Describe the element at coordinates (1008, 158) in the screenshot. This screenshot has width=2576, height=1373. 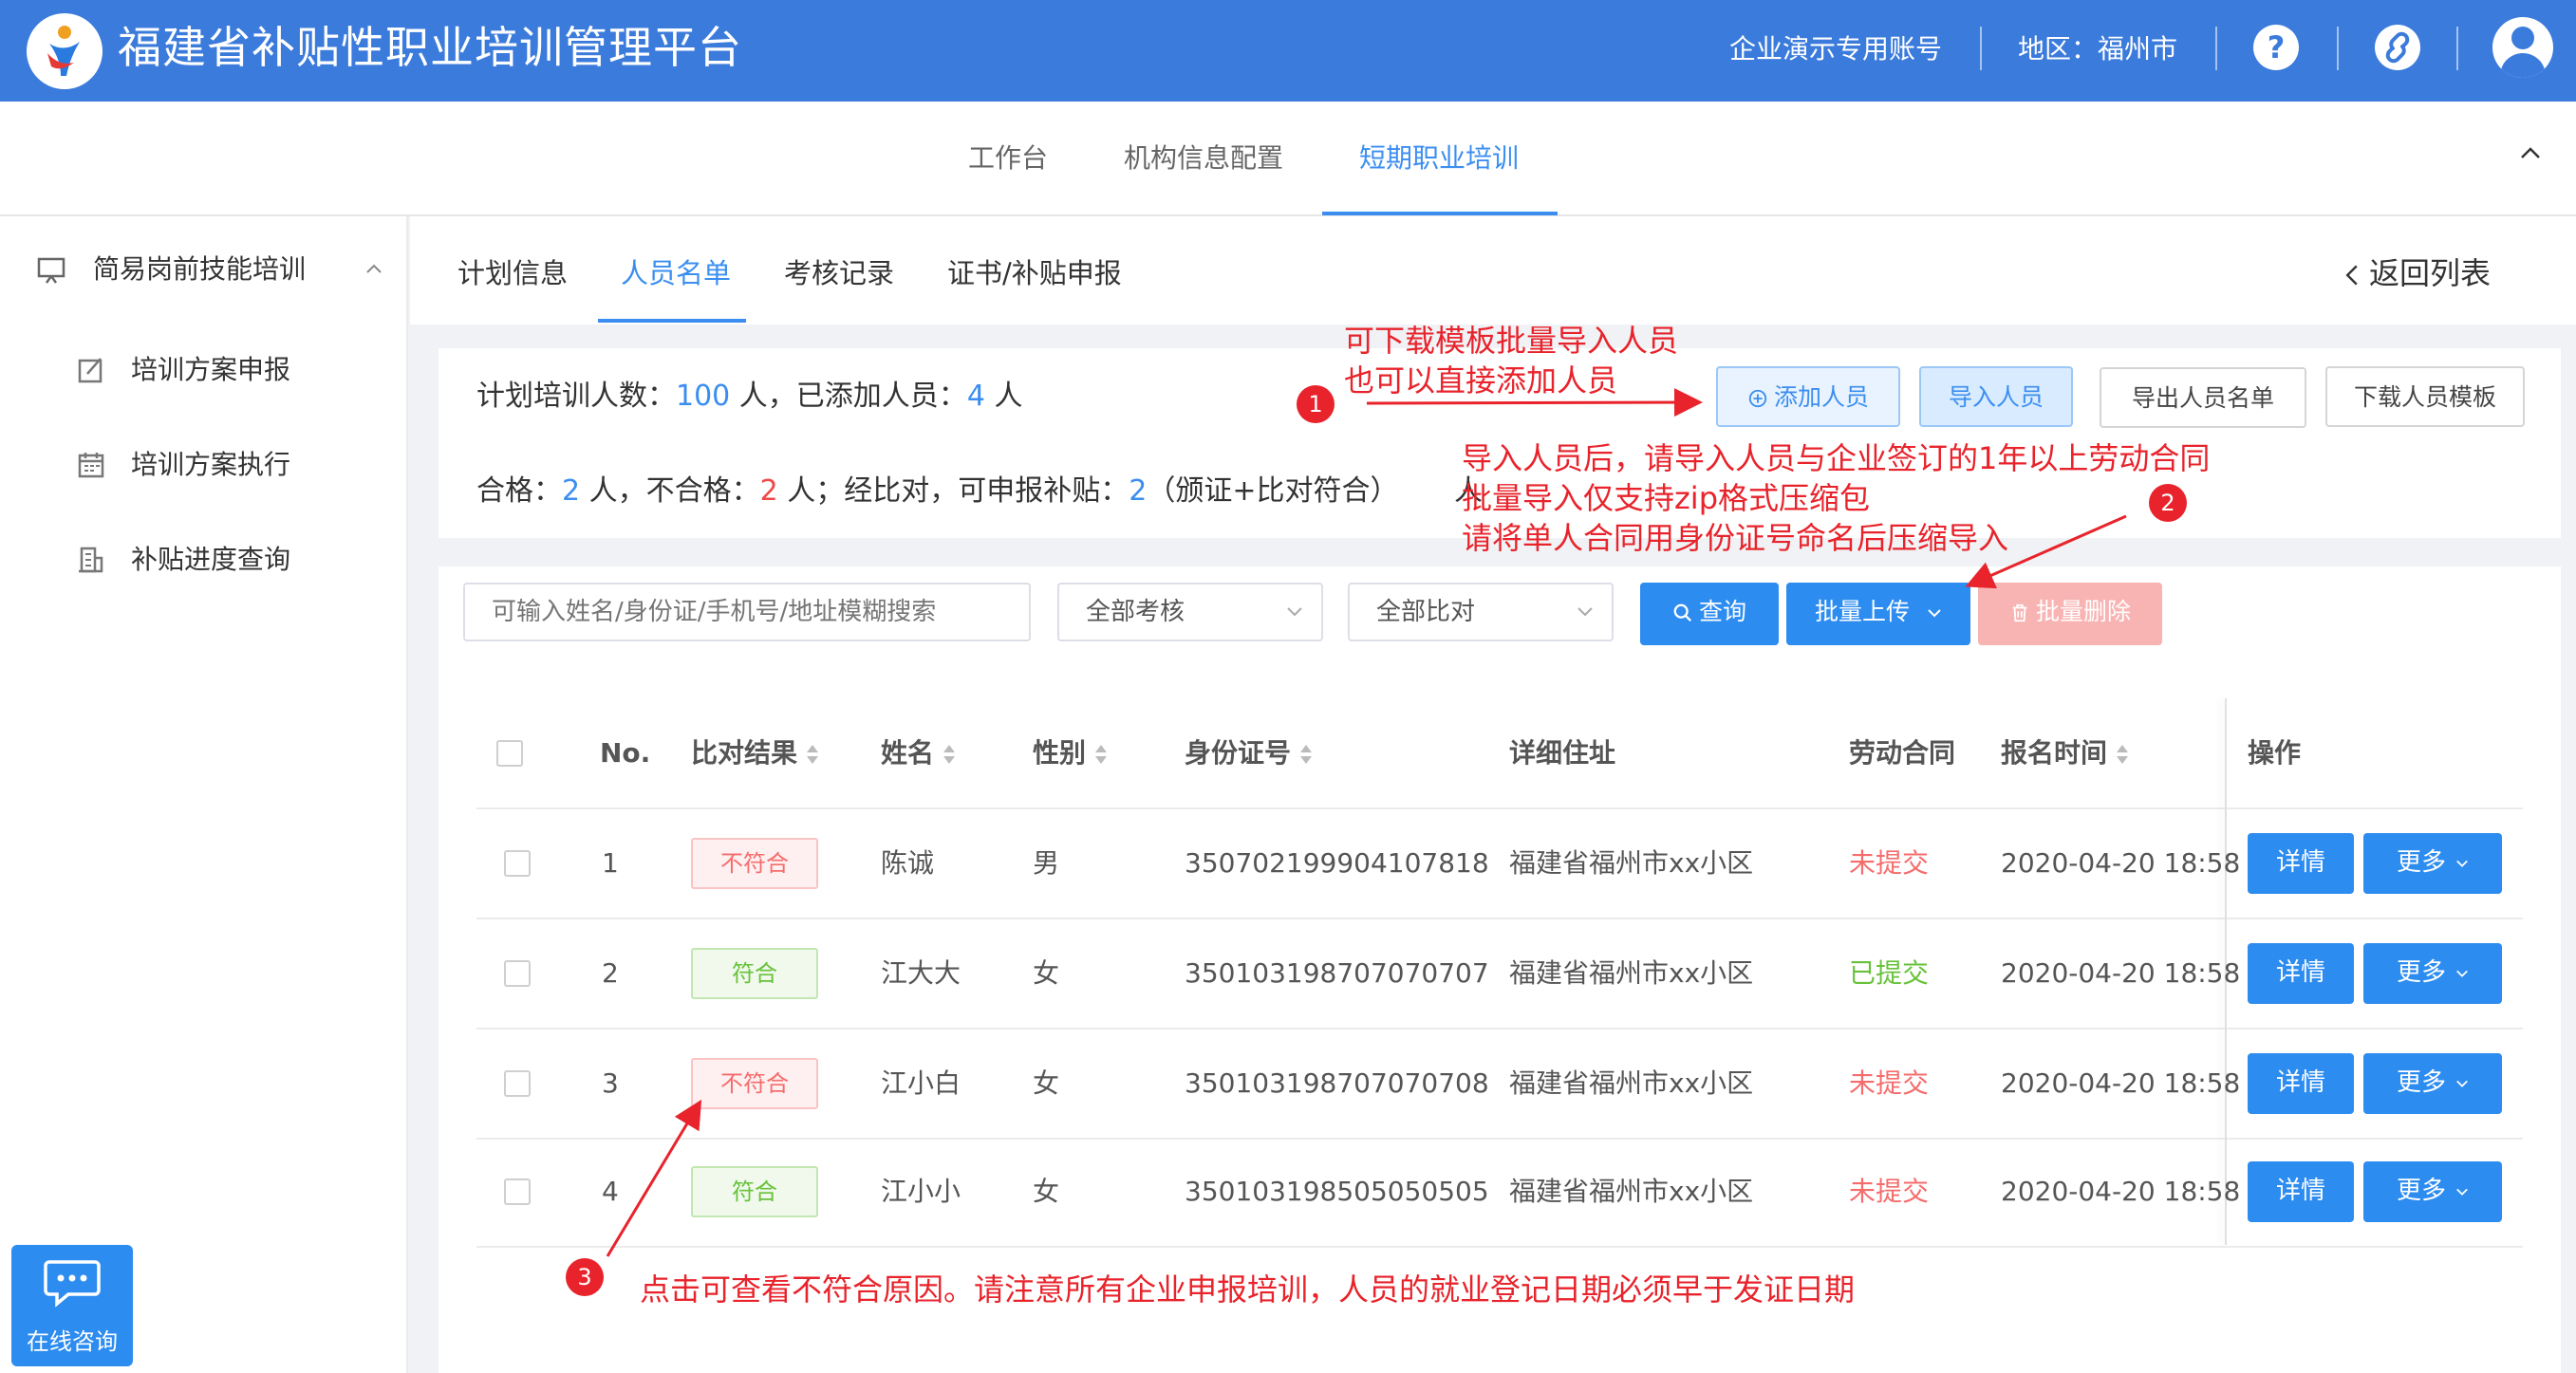
I see `nav-item-workbench: 工作台` at that location.